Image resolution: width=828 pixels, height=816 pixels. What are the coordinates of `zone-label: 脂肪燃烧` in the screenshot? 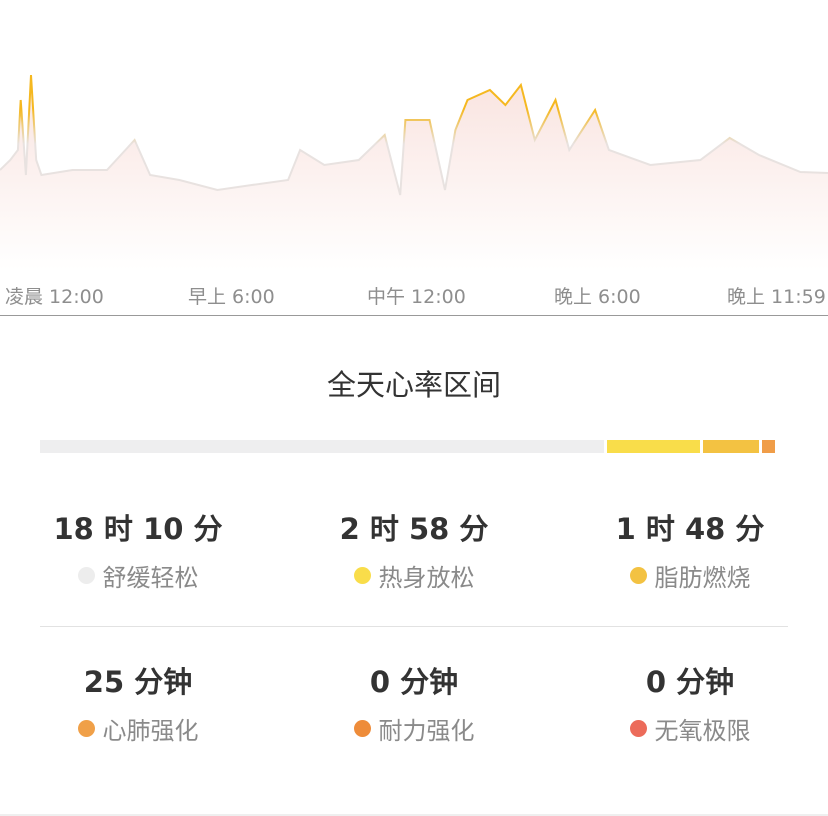 It's located at (702, 578).